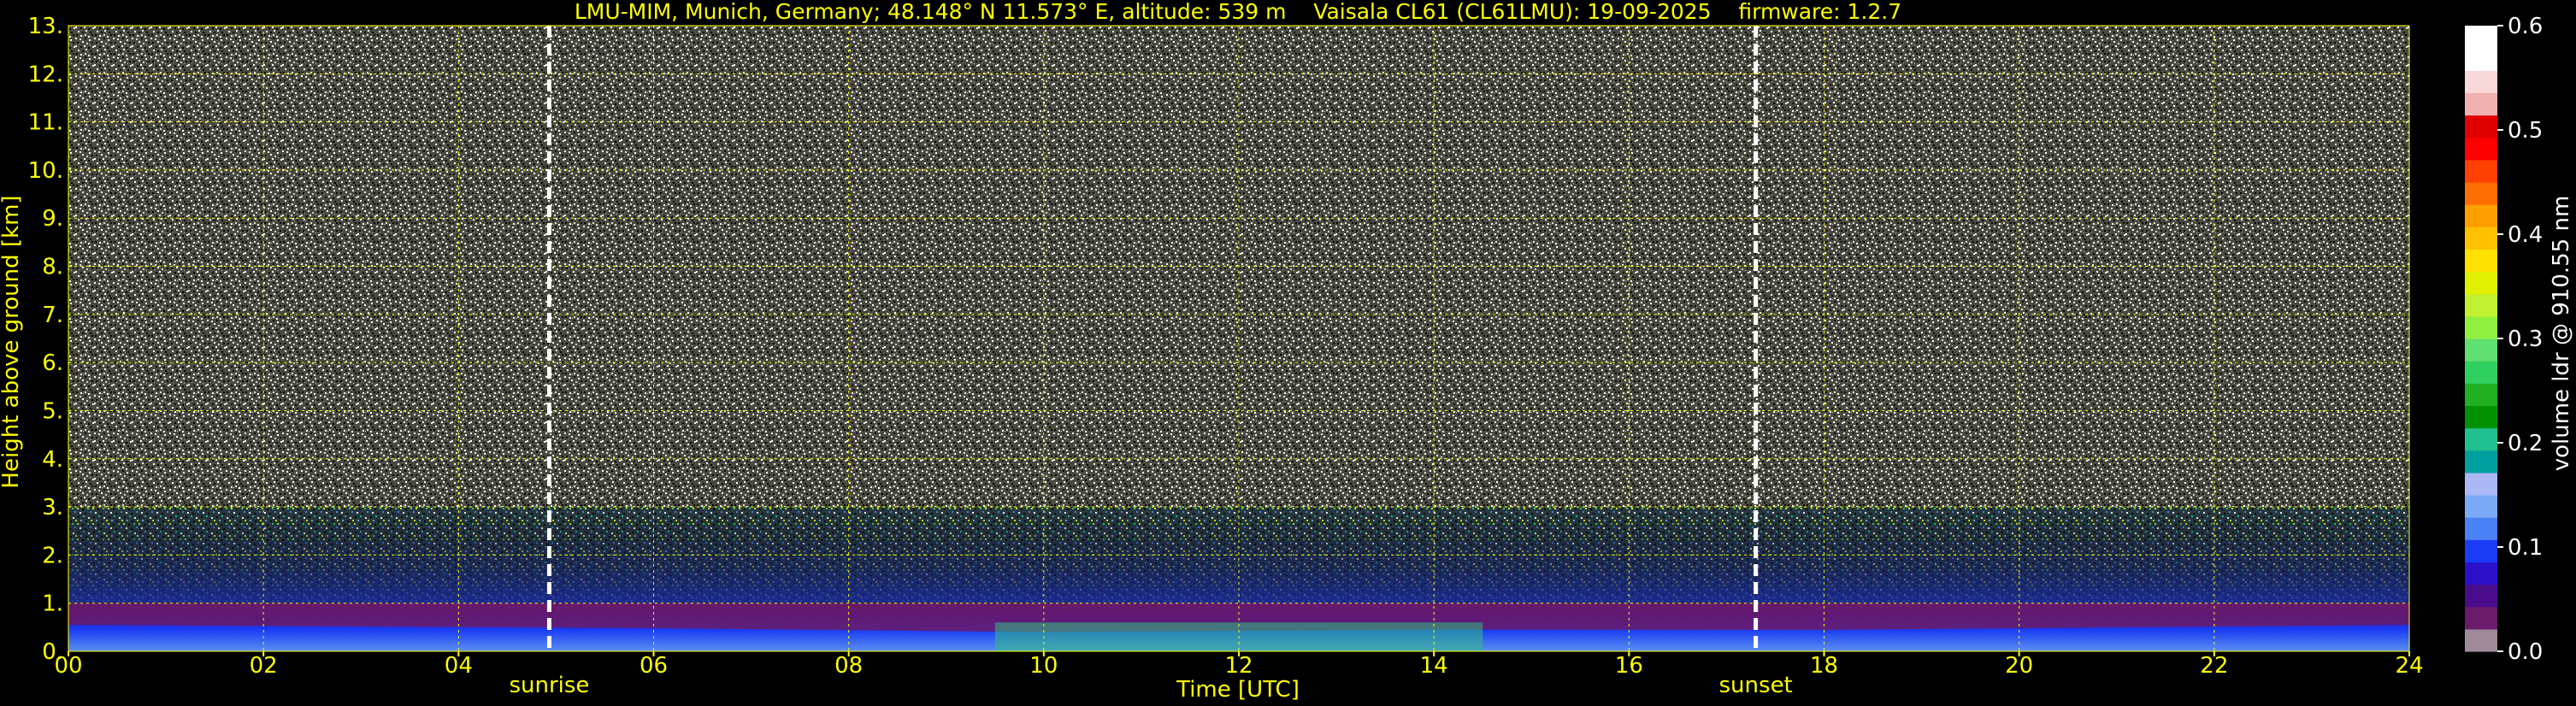 The image size is (2576, 706). I want to click on x-tick-label: 24, so click(2409, 666).